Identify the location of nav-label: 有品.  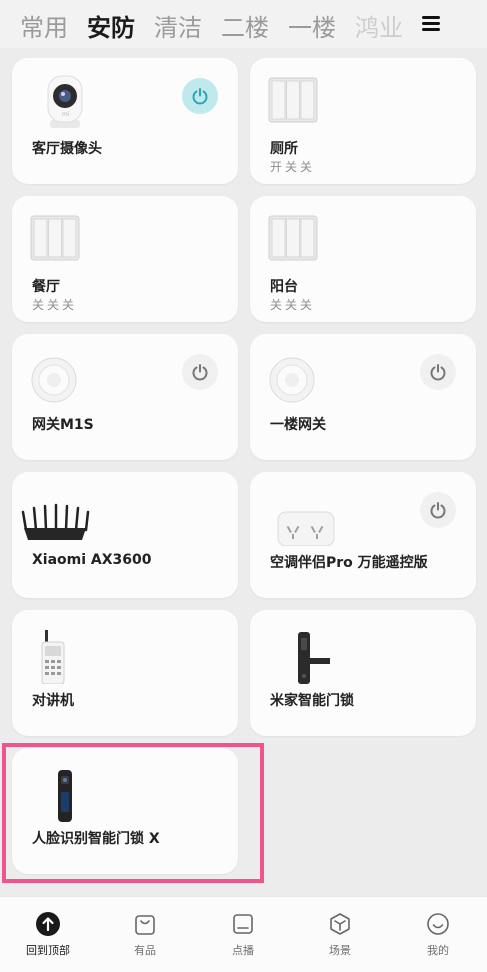
(145, 950).